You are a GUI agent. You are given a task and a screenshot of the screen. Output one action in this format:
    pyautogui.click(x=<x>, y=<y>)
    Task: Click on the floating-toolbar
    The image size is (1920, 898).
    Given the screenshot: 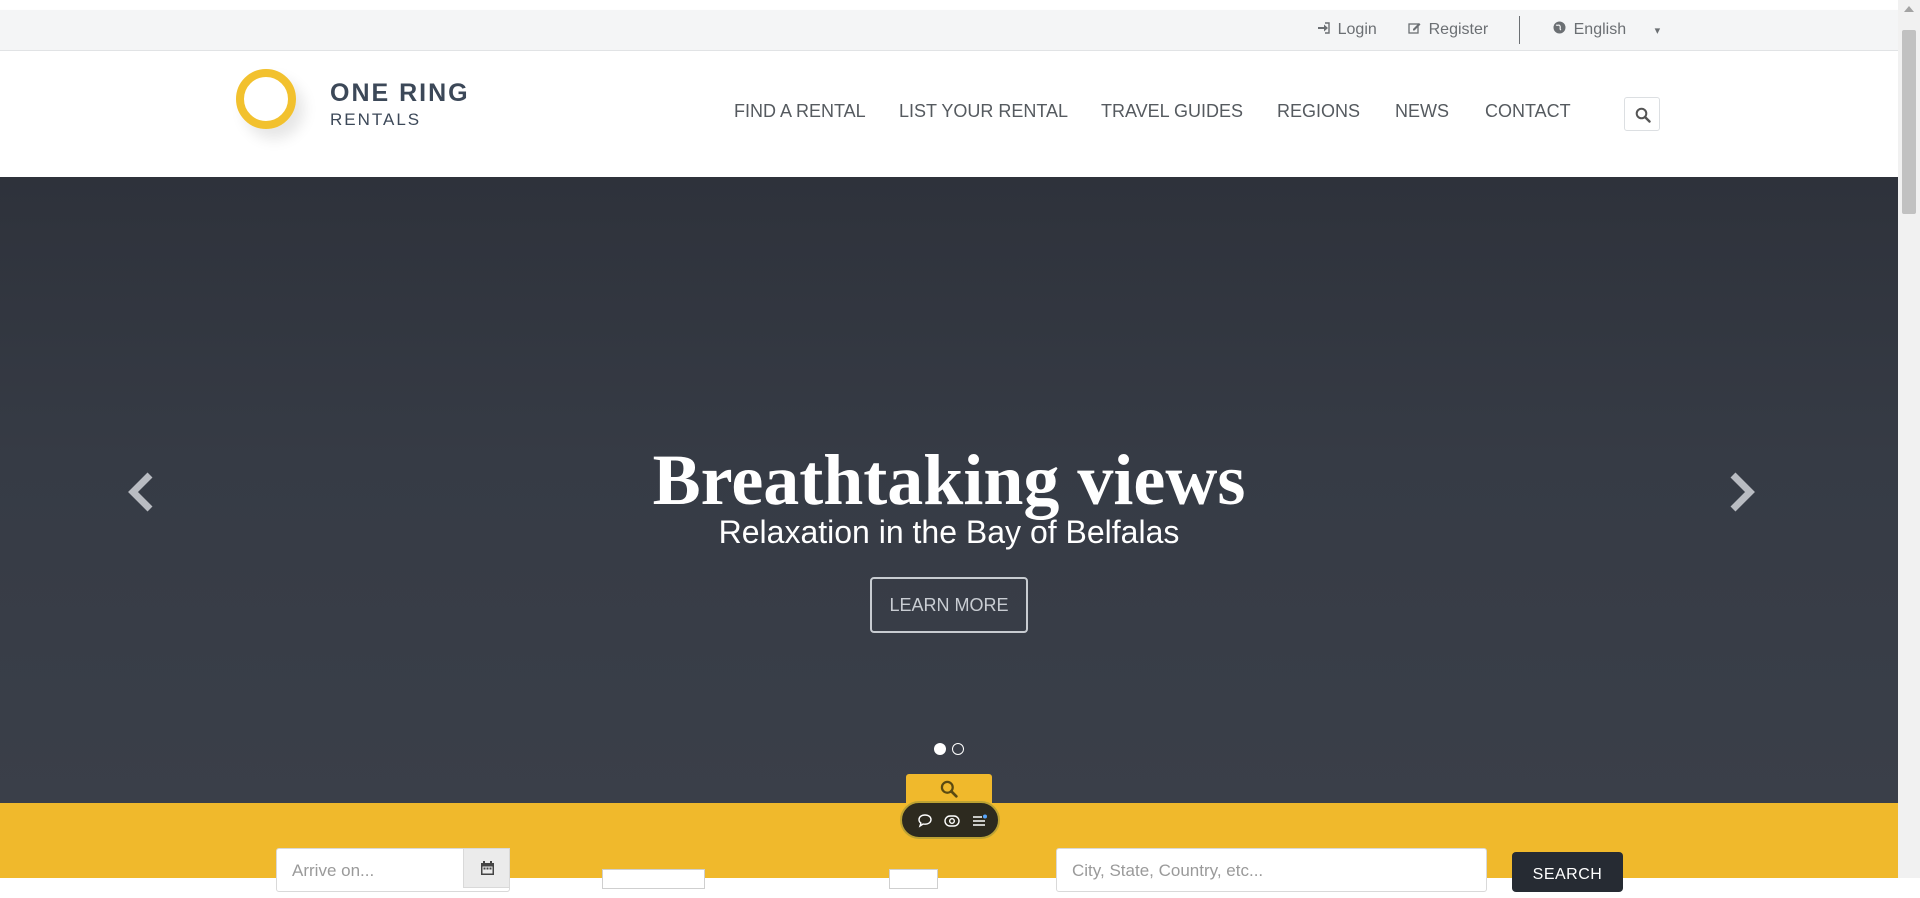 What is the action you would take?
    pyautogui.click(x=950, y=820)
    